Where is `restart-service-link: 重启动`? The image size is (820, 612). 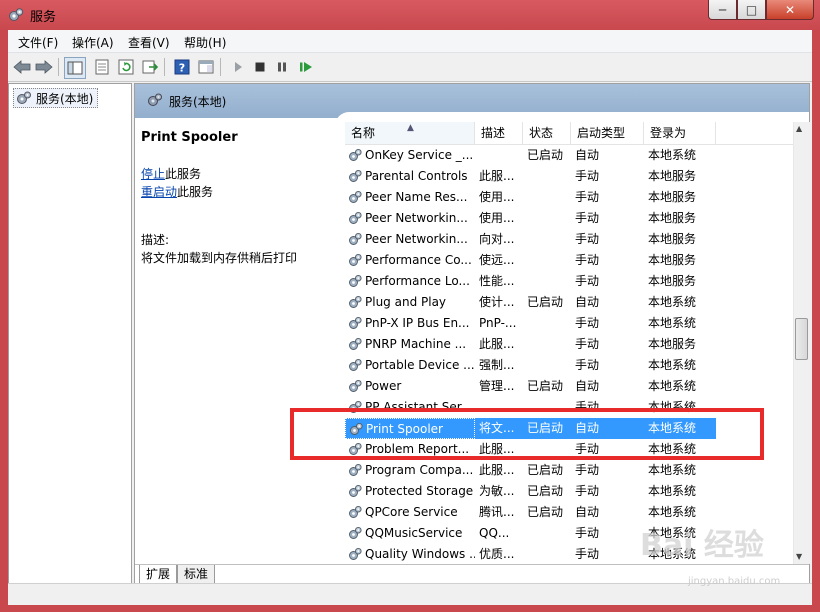
restart-service-link: 重启动 is located at coordinates (159, 192).